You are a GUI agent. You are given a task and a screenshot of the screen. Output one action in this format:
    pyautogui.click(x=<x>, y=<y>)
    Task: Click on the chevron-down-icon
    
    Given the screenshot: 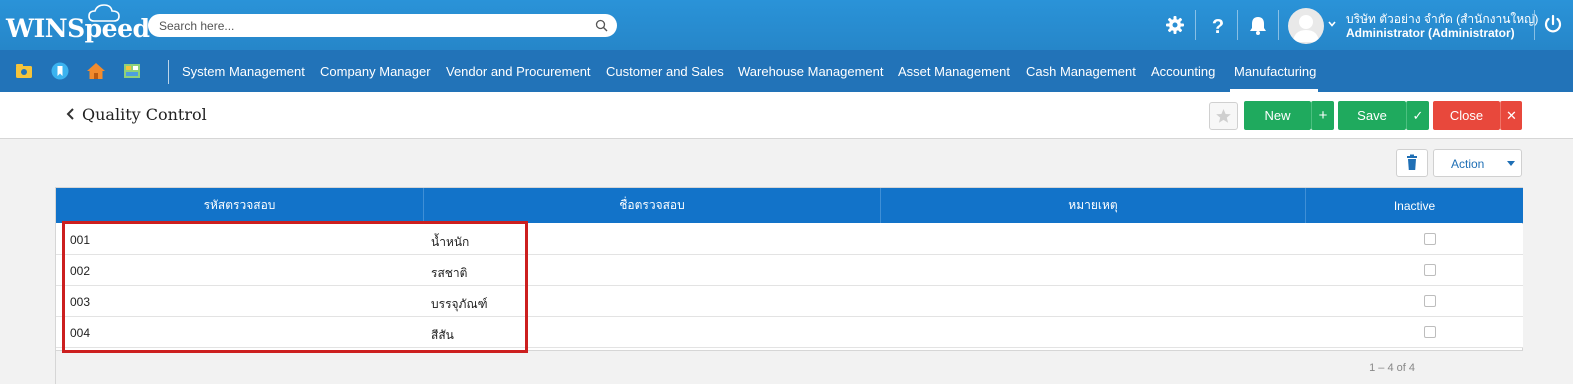 What is the action you would take?
    pyautogui.click(x=1332, y=24)
    